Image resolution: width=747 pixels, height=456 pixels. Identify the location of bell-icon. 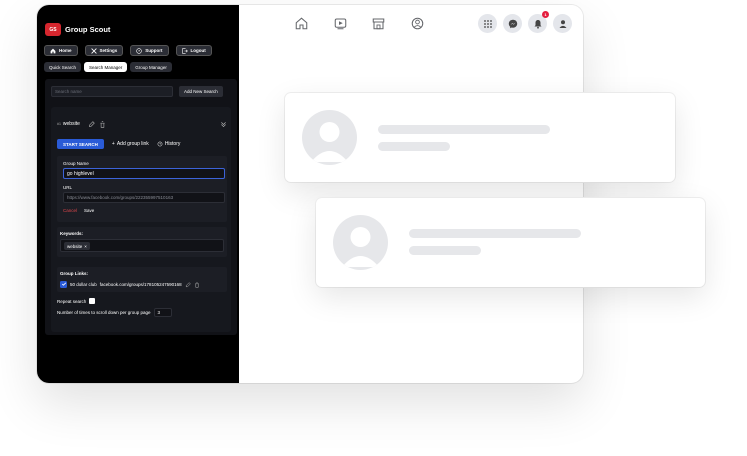
(537, 24).